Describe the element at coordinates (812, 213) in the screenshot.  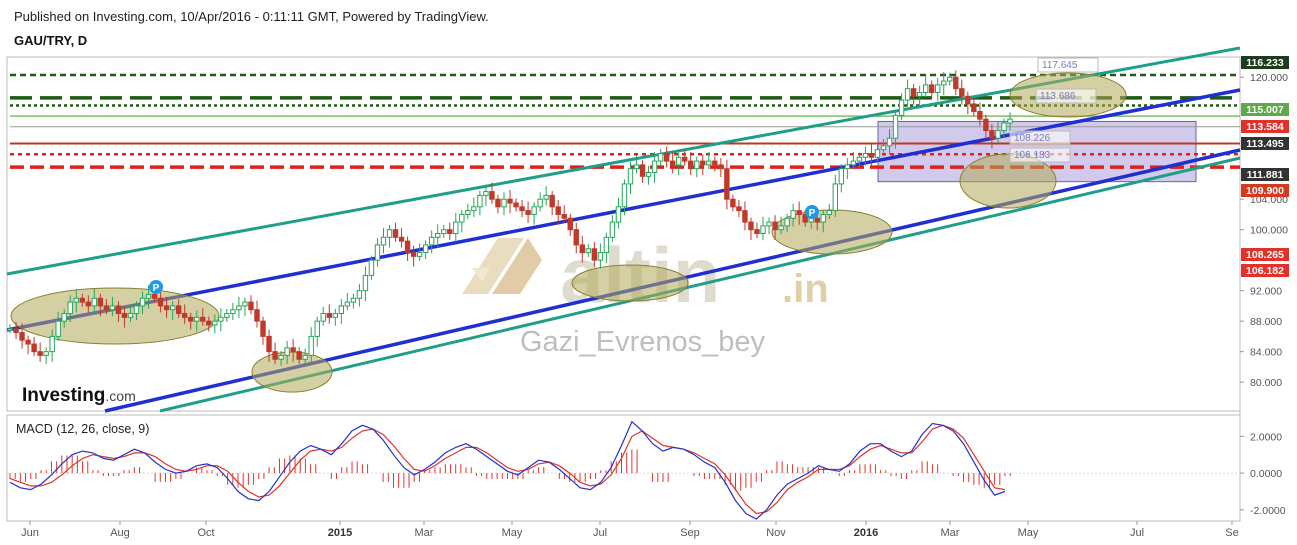
I see `pivot-marker-label: P` at that location.